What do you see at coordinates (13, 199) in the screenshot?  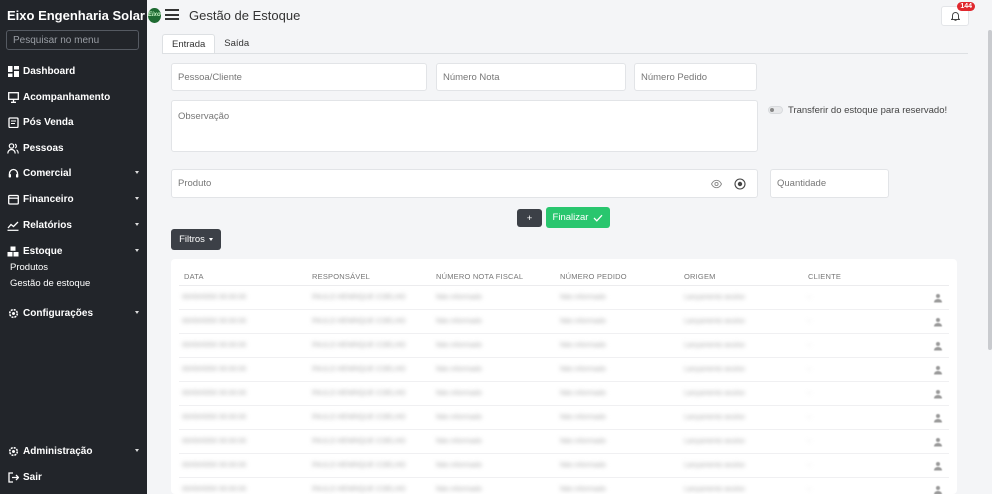 I see `wallet-icon` at bounding box center [13, 199].